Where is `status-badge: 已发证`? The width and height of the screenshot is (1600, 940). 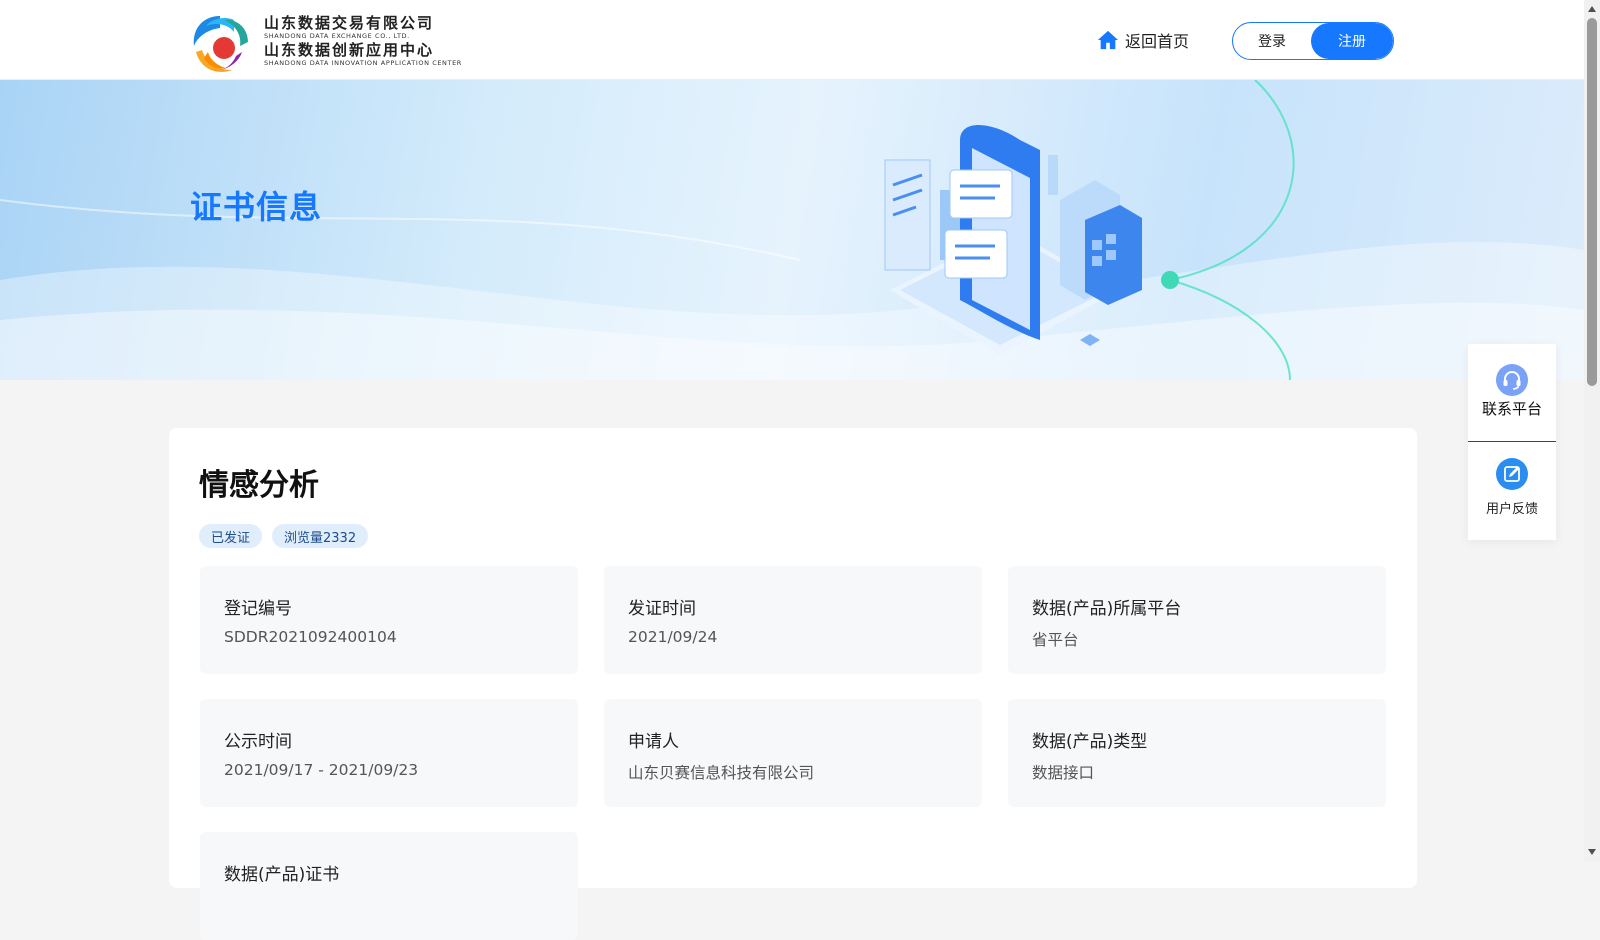 status-badge: 已发证 is located at coordinates (231, 536).